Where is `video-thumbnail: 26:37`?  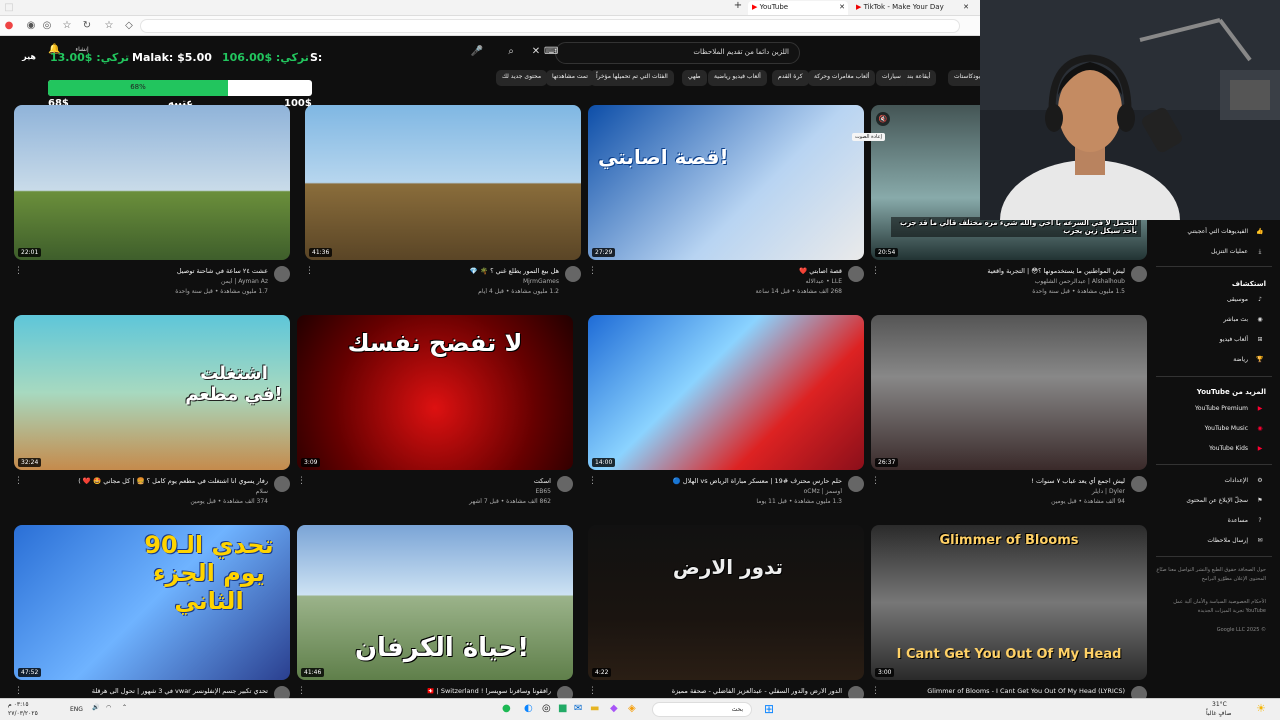 video-thumbnail: 26:37 is located at coordinates (1009, 392).